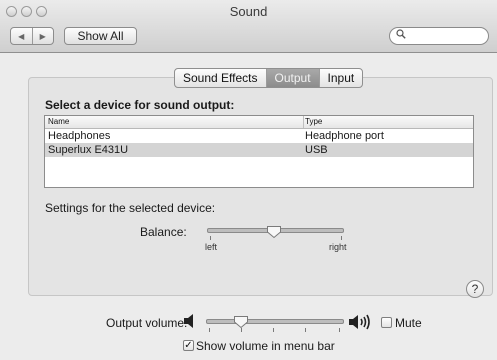 The width and height of the screenshot is (497, 360). I want to click on output-volume-slider, so click(275, 321).